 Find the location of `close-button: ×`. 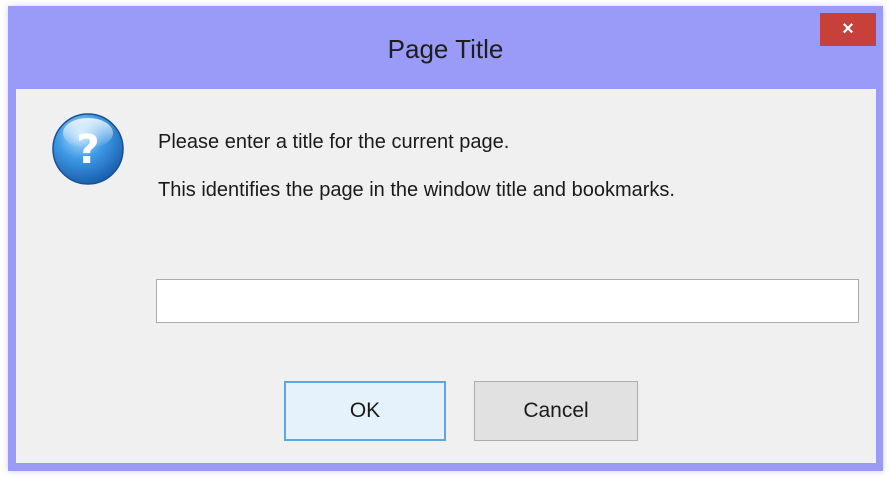

close-button: × is located at coordinates (848, 29).